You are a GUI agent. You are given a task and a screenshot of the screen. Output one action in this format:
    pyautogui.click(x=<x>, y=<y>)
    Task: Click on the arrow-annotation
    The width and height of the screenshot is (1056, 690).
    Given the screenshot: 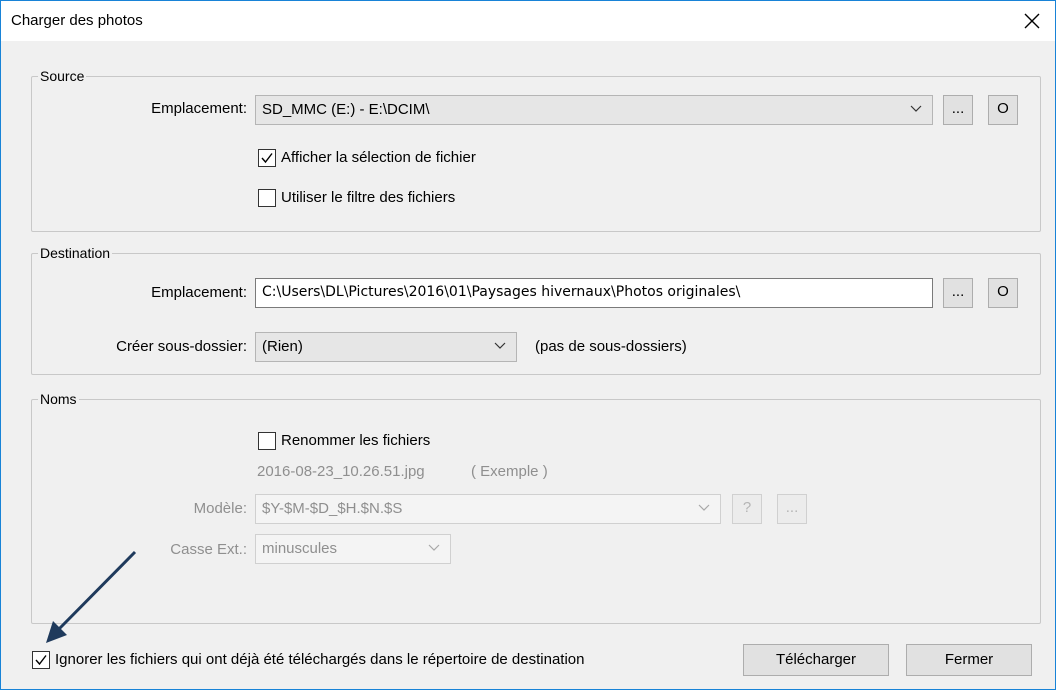 What is the action you would take?
    pyautogui.click(x=91, y=596)
    